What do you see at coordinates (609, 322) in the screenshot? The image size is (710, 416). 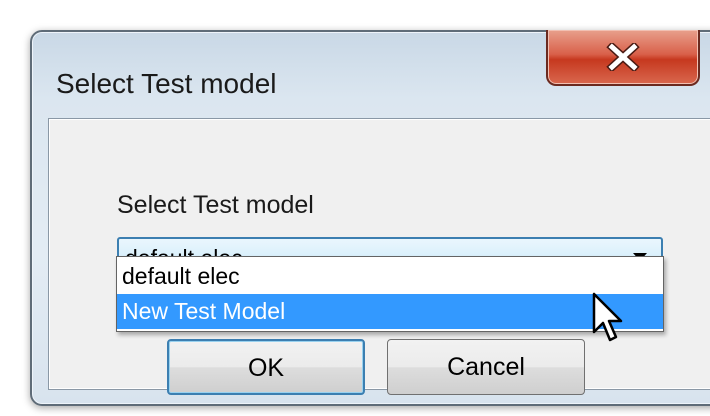 I see `mouse-pointer-icon` at bounding box center [609, 322].